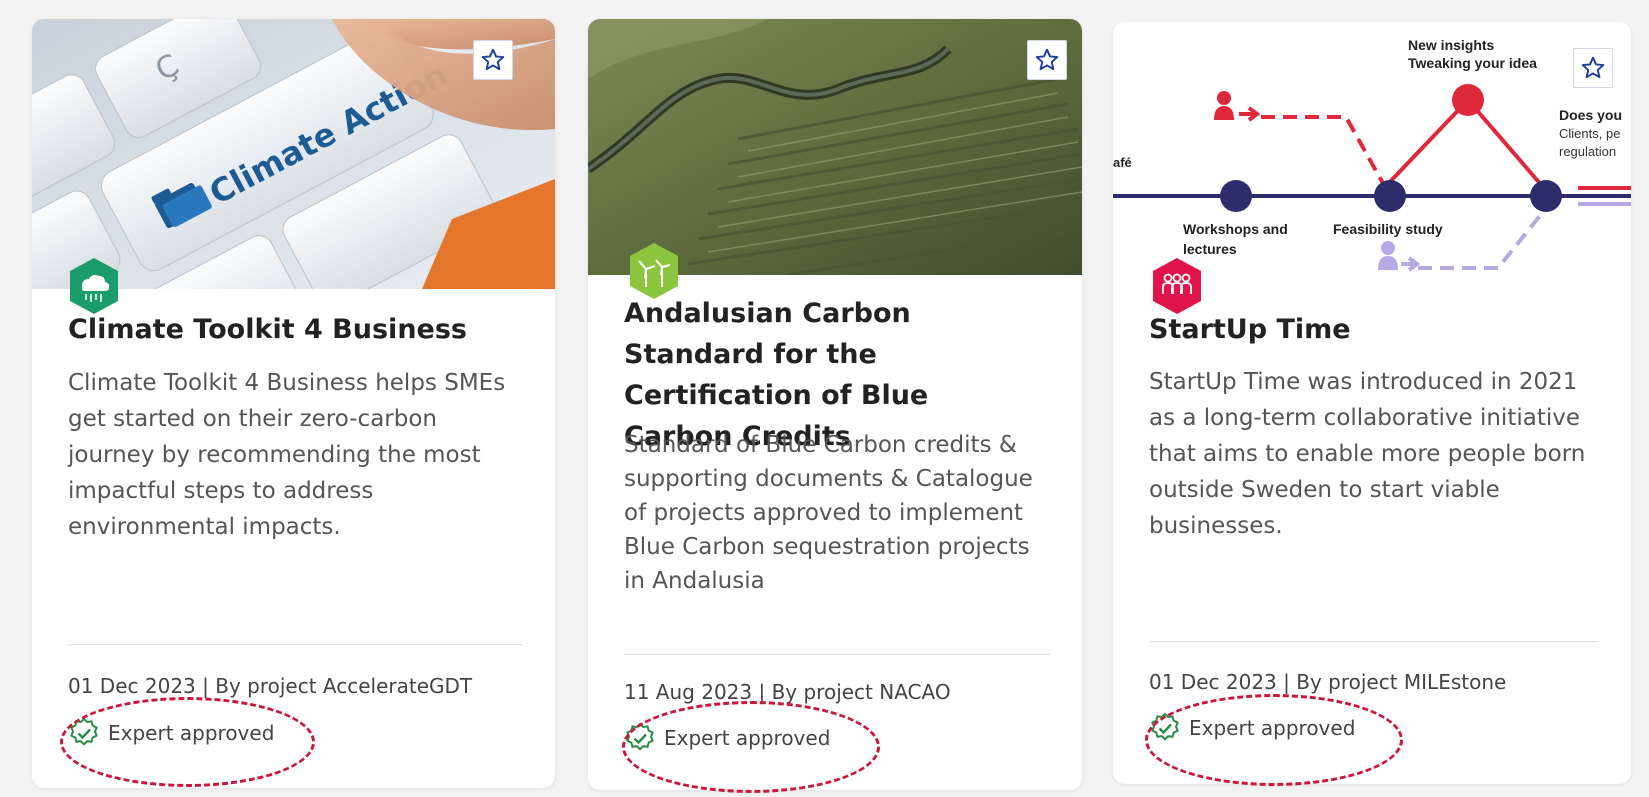  Describe the element at coordinates (1328, 682) in the screenshot. I see `card-meta: 01 Dec 2023 | By project MILEstone` at that location.